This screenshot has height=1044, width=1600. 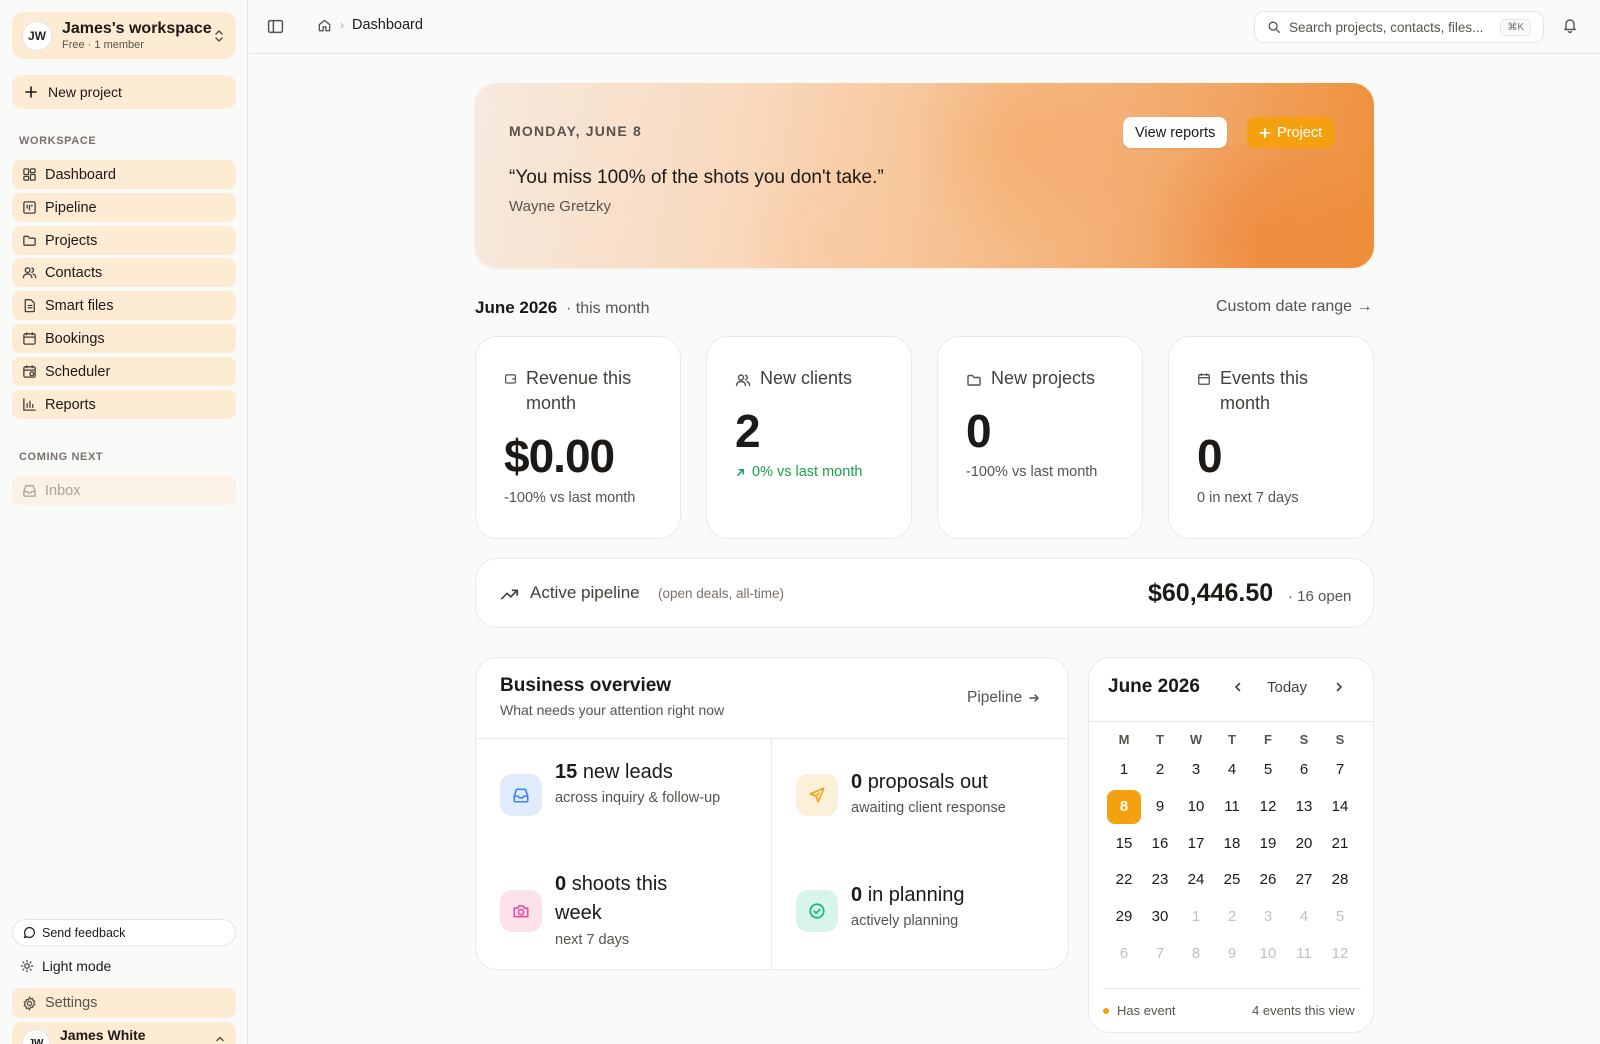 I want to click on user-menu: JW James White, so click(x=124, y=1033).